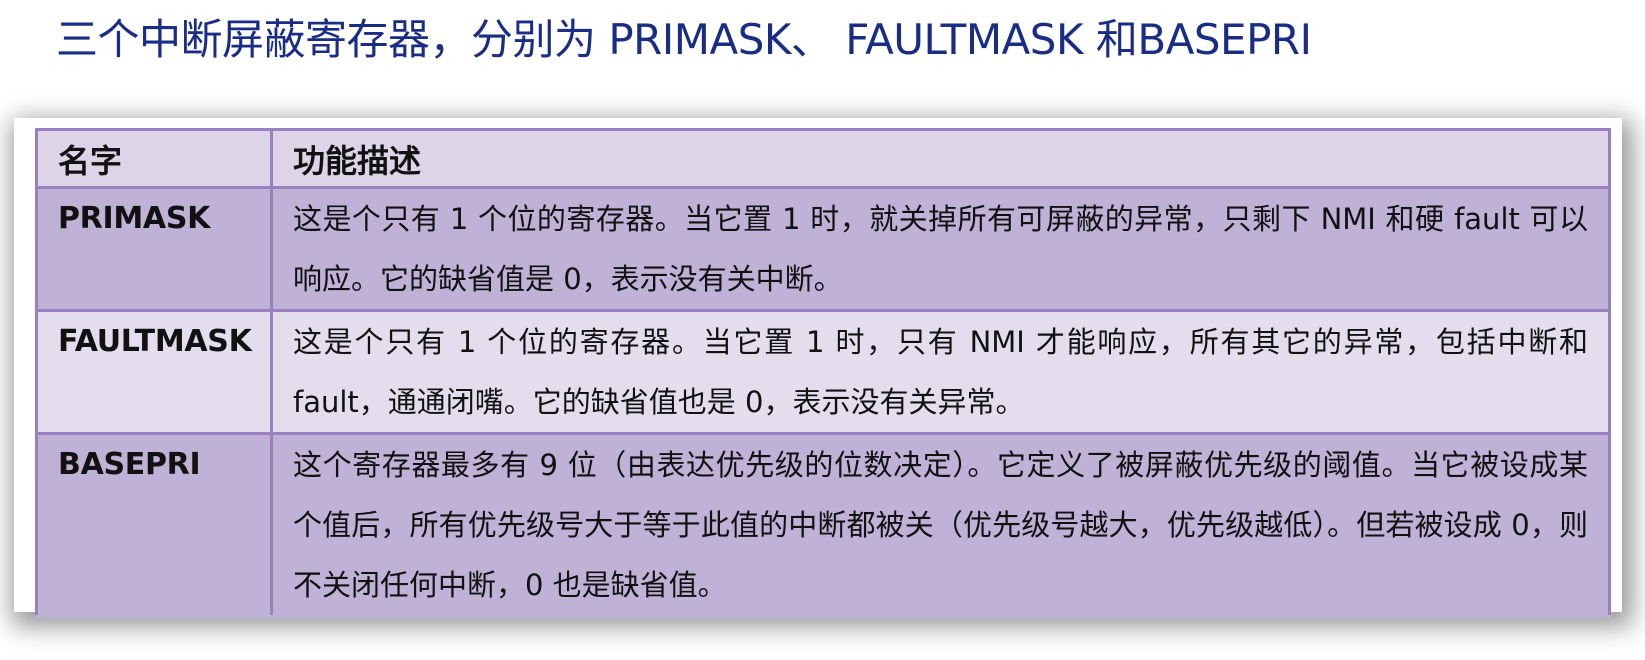  Describe the element at coordinates (154, 249) in the screenshot. I see `register-name: PRIMASK` at that location.